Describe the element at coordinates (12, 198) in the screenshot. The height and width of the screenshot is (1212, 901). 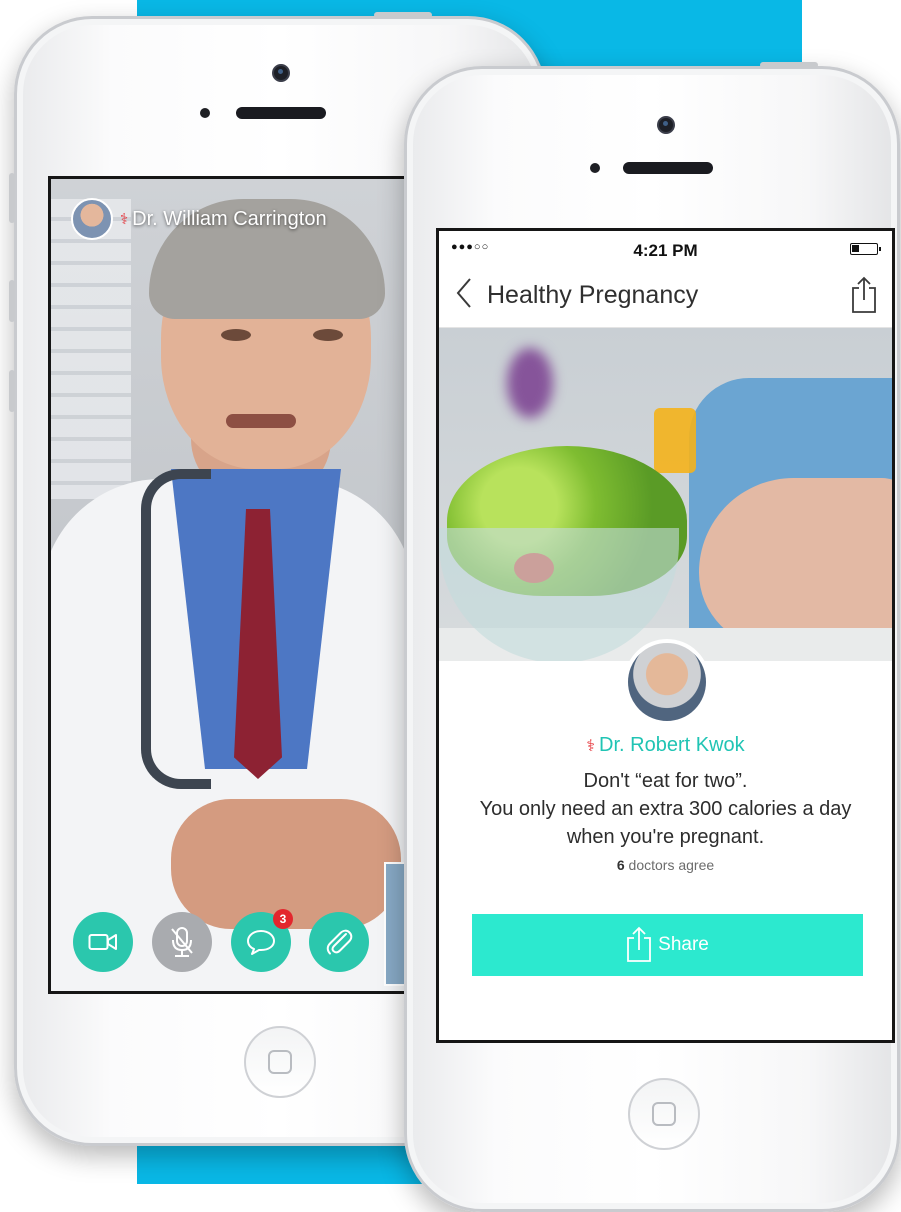
I see `mute-switch` at that location.